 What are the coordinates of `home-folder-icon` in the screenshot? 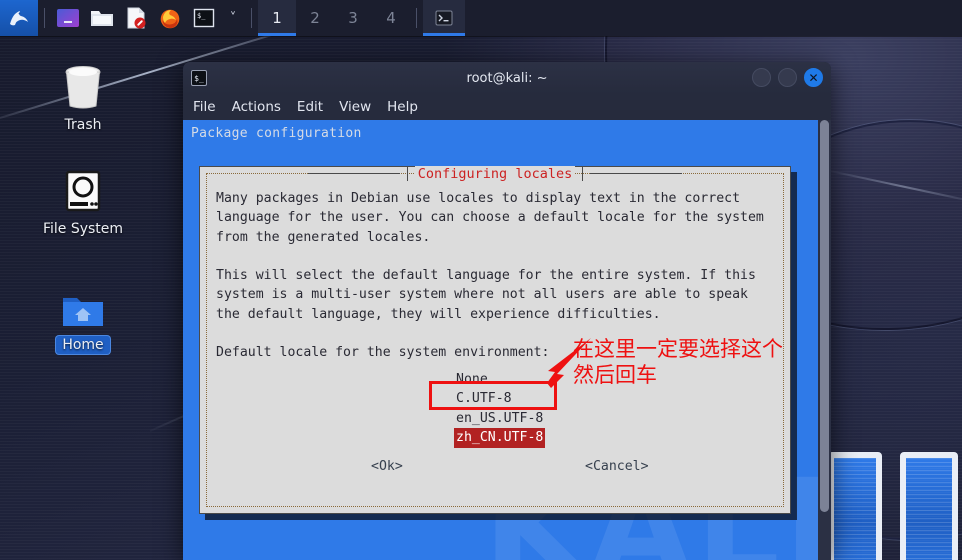 It's located at (83, 304).